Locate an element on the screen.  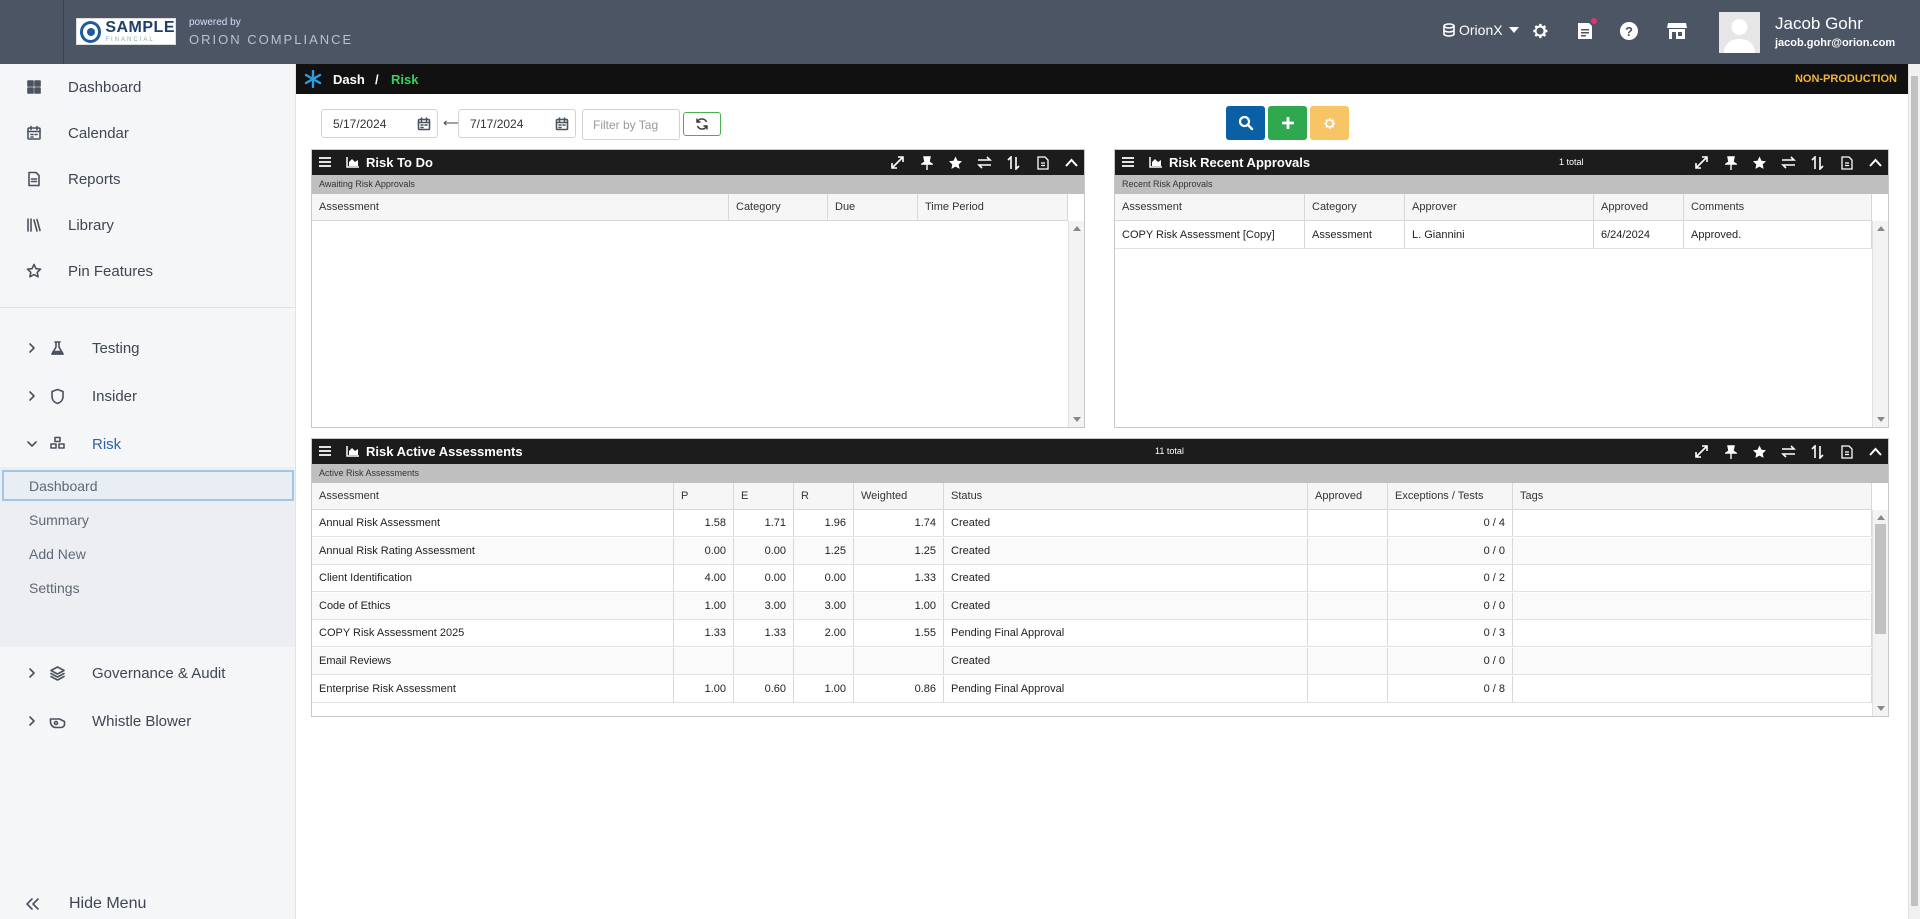
cell-exceptions-tests: 0 / 3 is located at coordinates (1450, 633).